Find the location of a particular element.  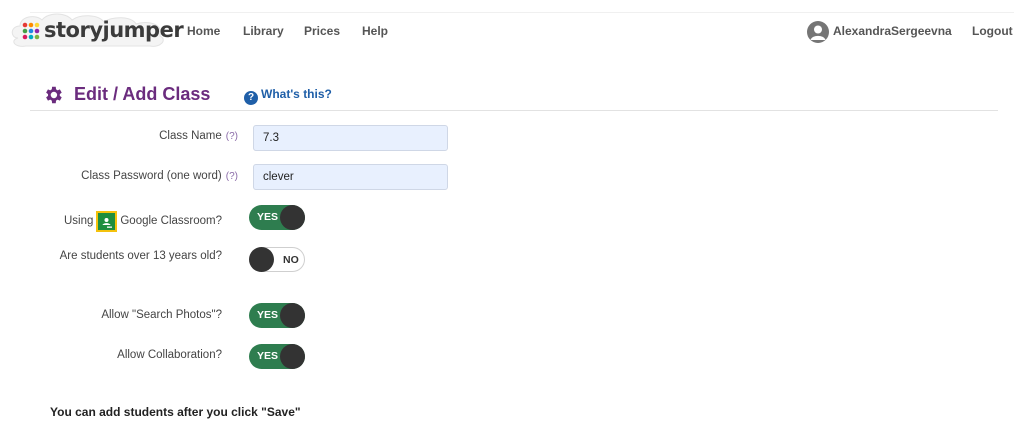

whats-this-link: ? What's this? is located at coordinates (288, 96).